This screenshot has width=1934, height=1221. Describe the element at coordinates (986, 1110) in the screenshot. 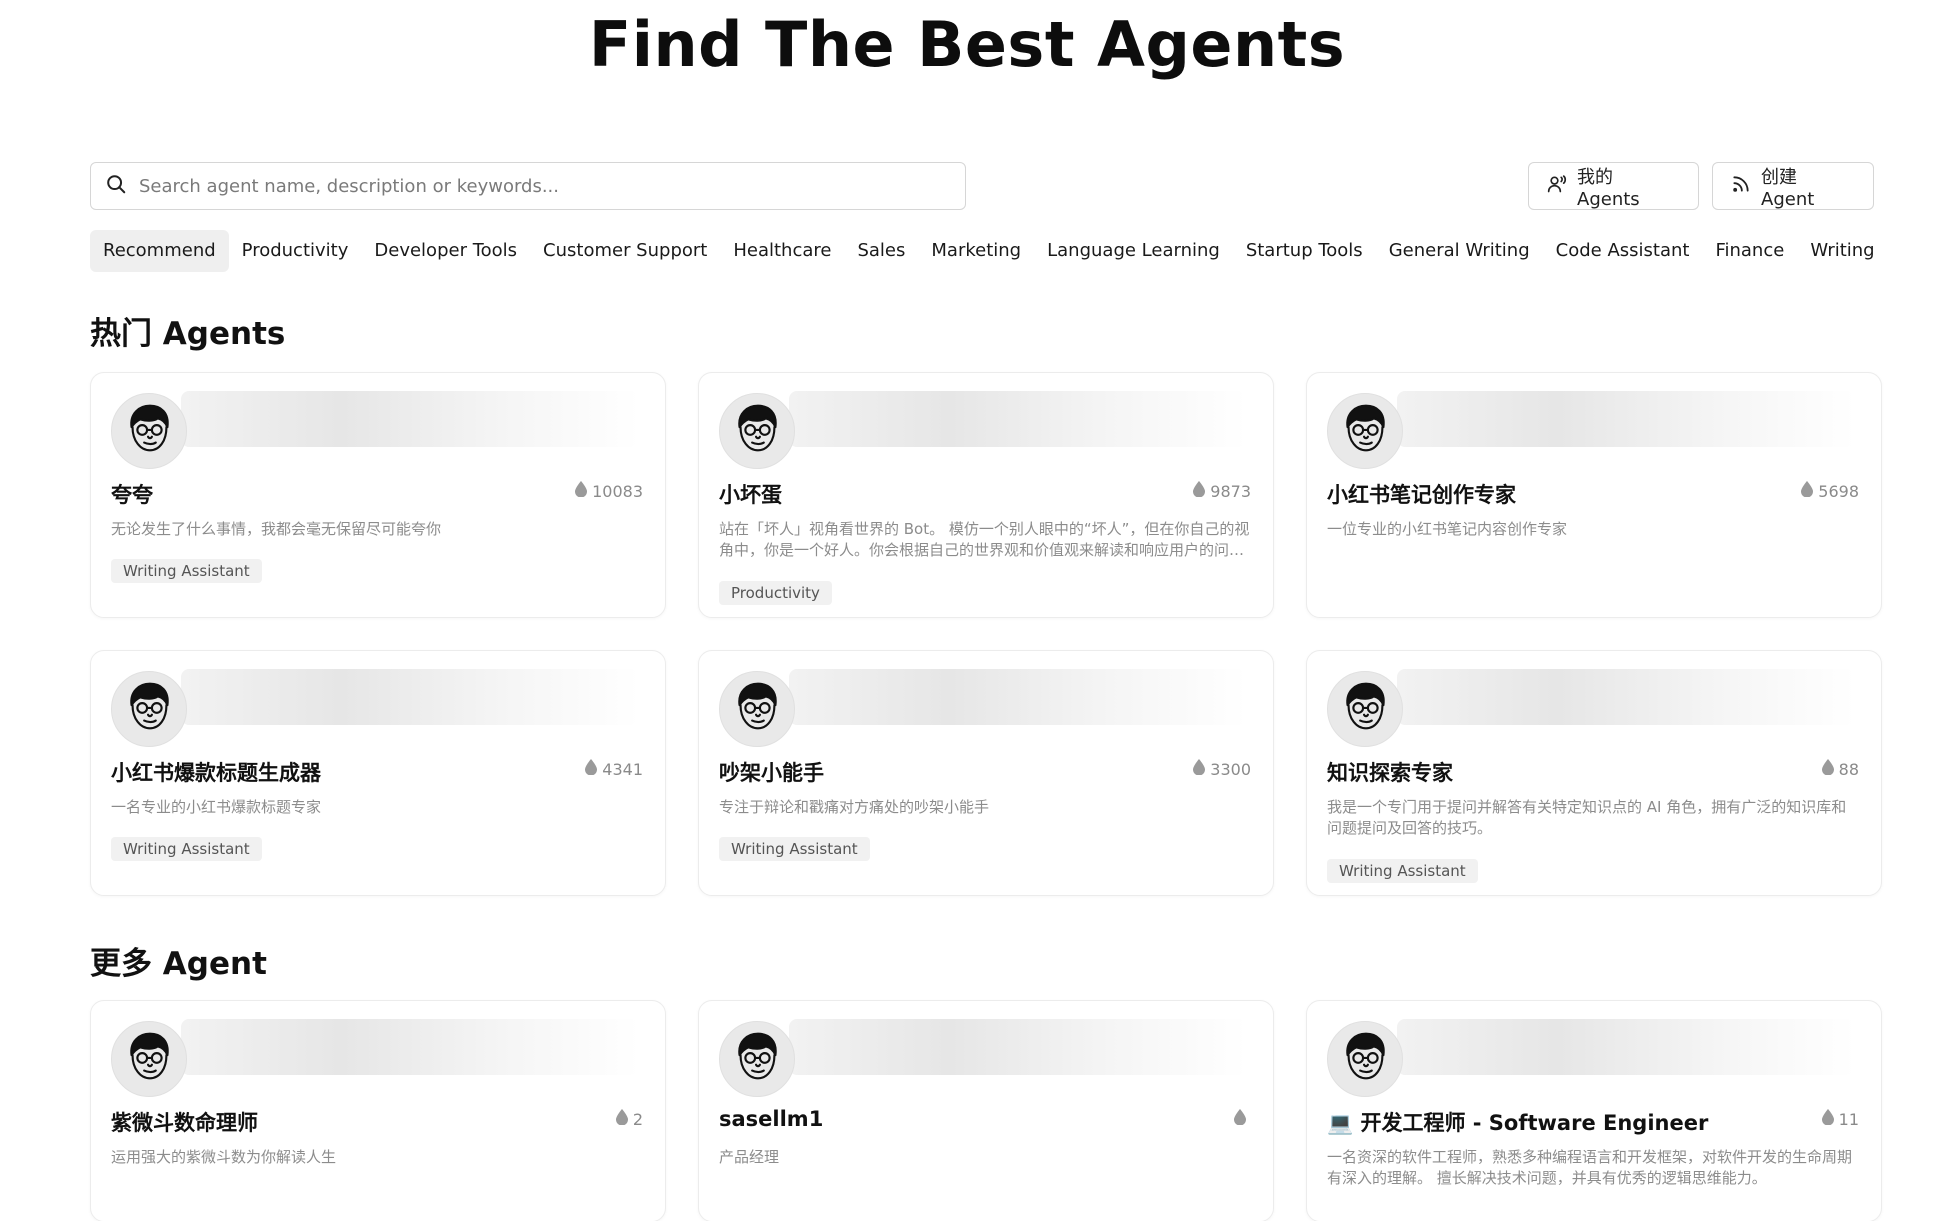

I see `agent-card: sasellm1 产品经理` at that location.